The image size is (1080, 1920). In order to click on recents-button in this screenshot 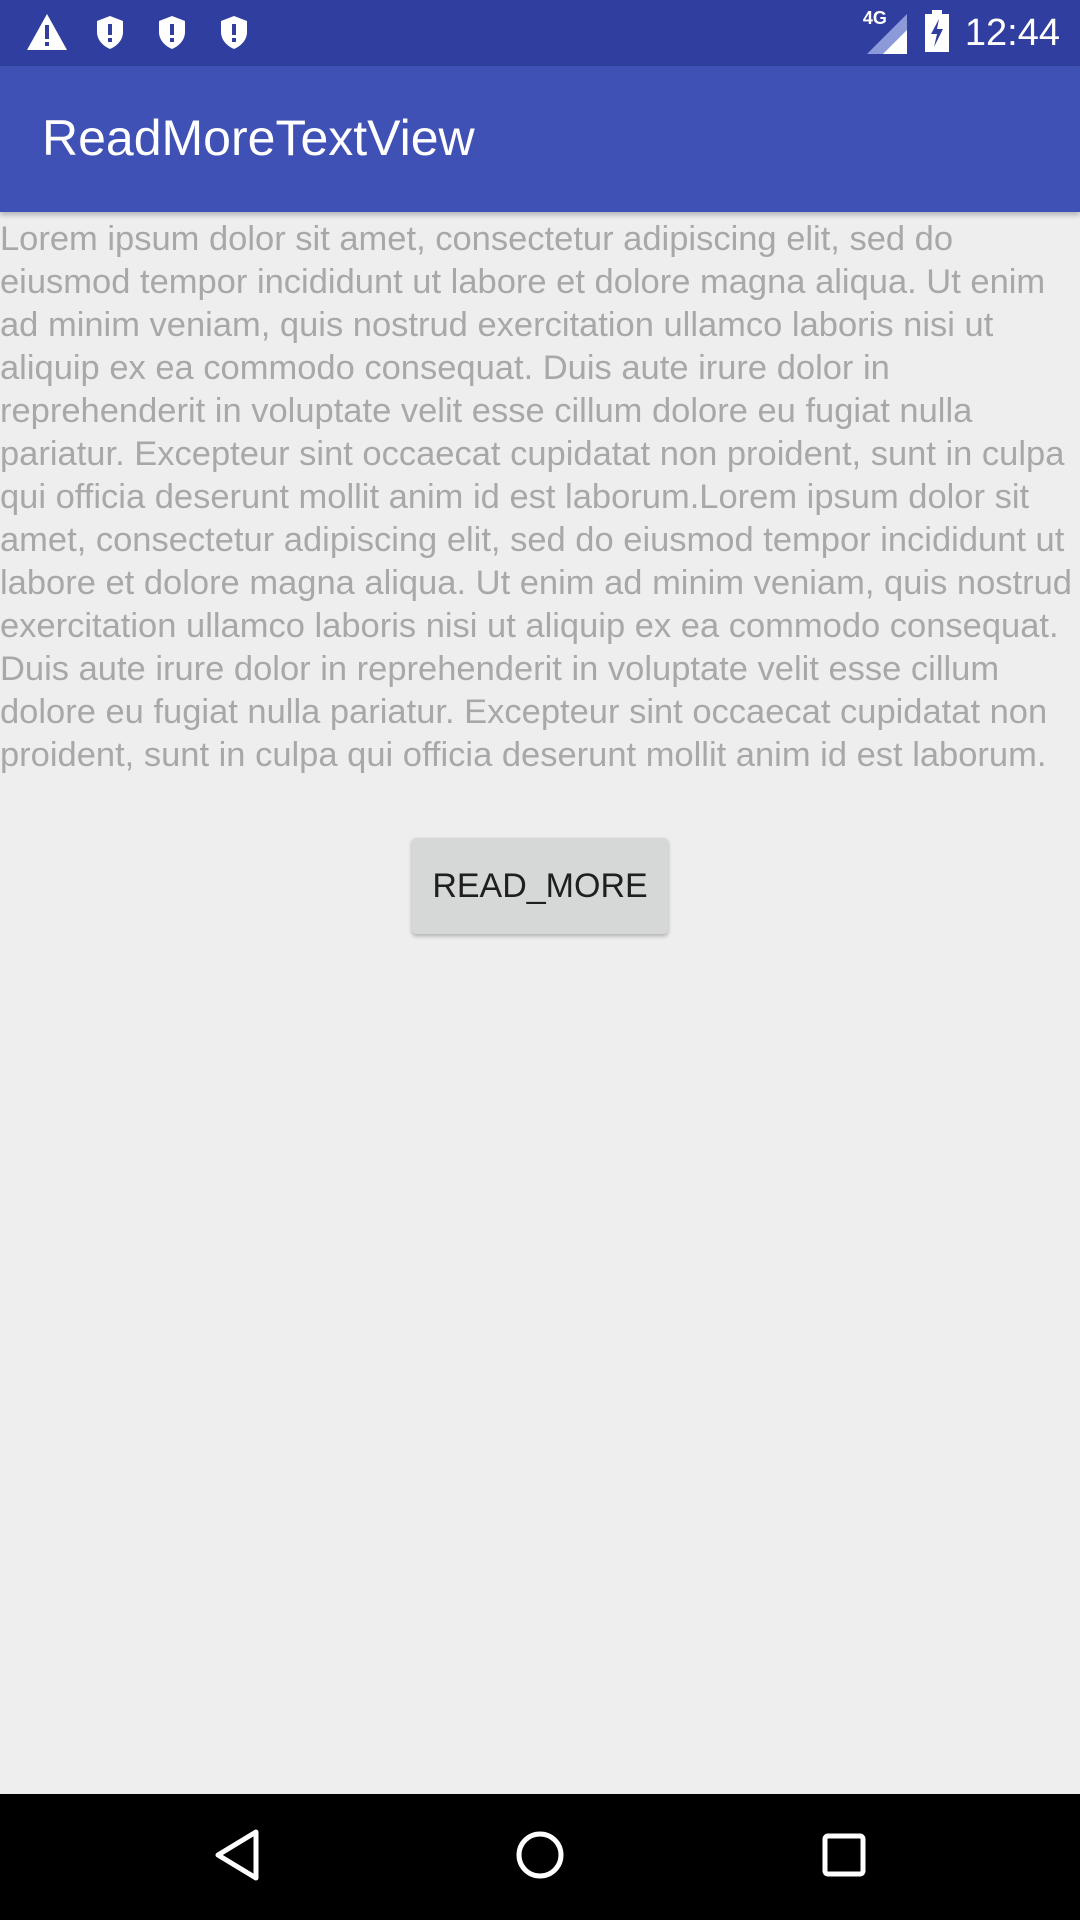, I will do `click(844, 1857)`.